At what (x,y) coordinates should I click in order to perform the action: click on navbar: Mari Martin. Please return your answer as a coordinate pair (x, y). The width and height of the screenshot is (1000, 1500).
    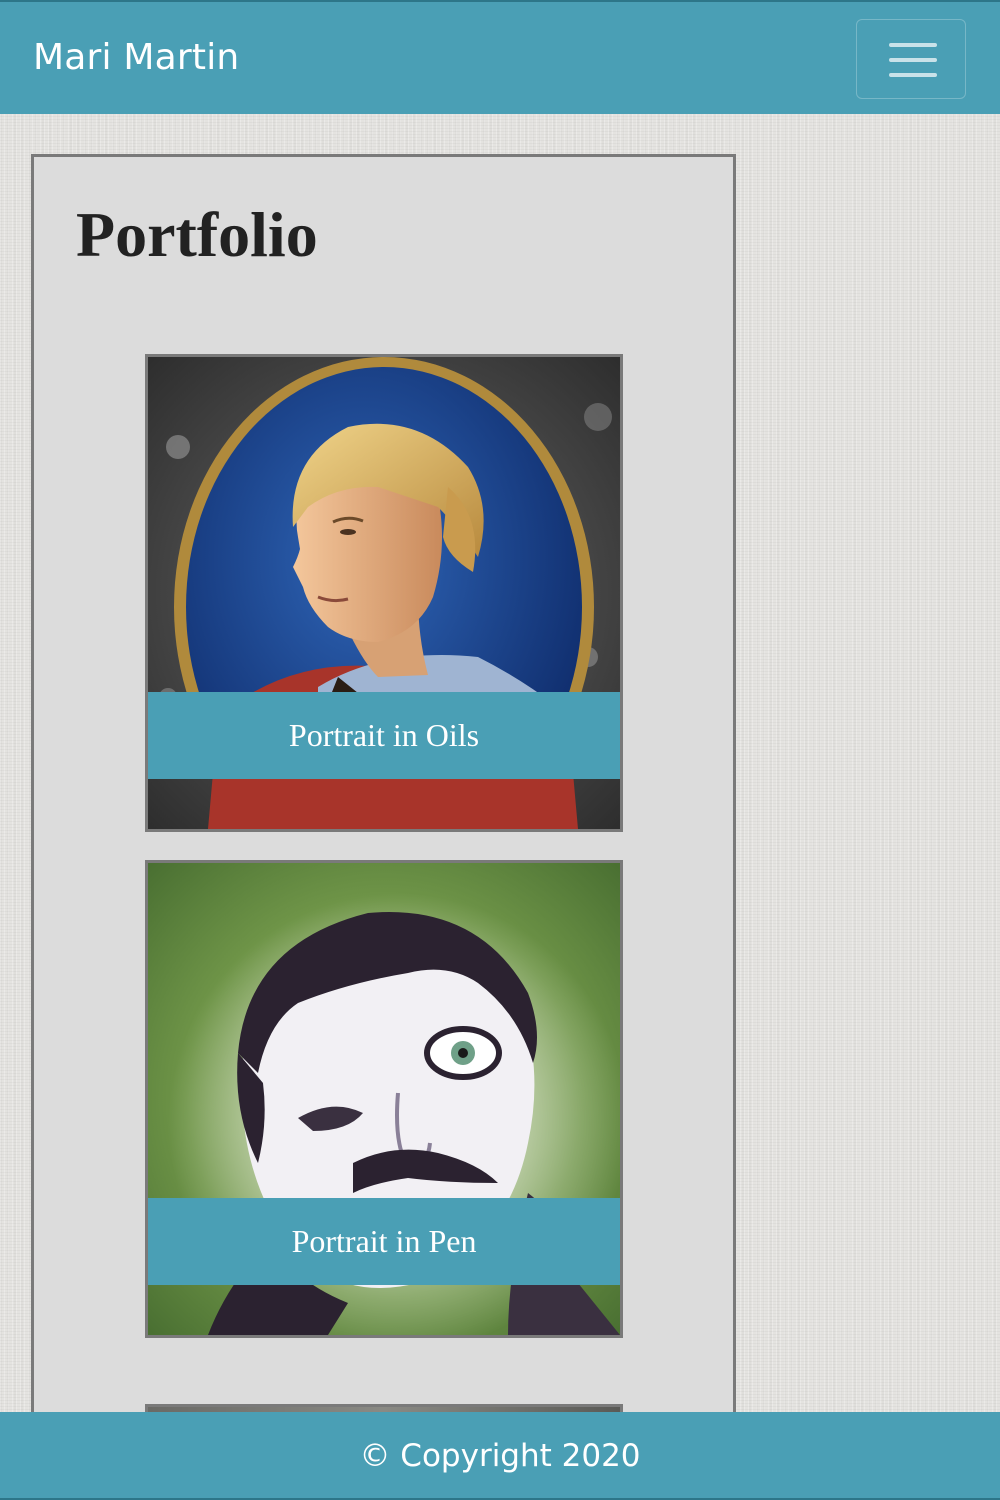
    Looking at the image, I should click on (500, 57).